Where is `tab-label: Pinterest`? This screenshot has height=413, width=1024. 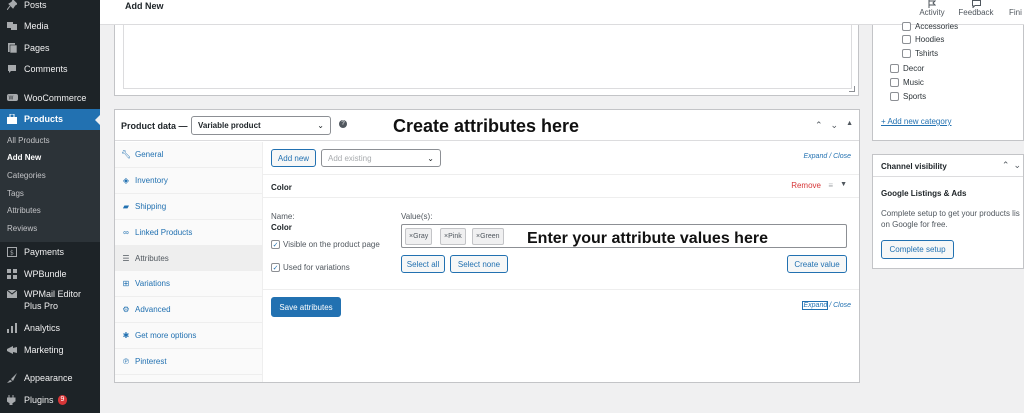 tab-label: Pinterest is located at coordinates (151, 362).